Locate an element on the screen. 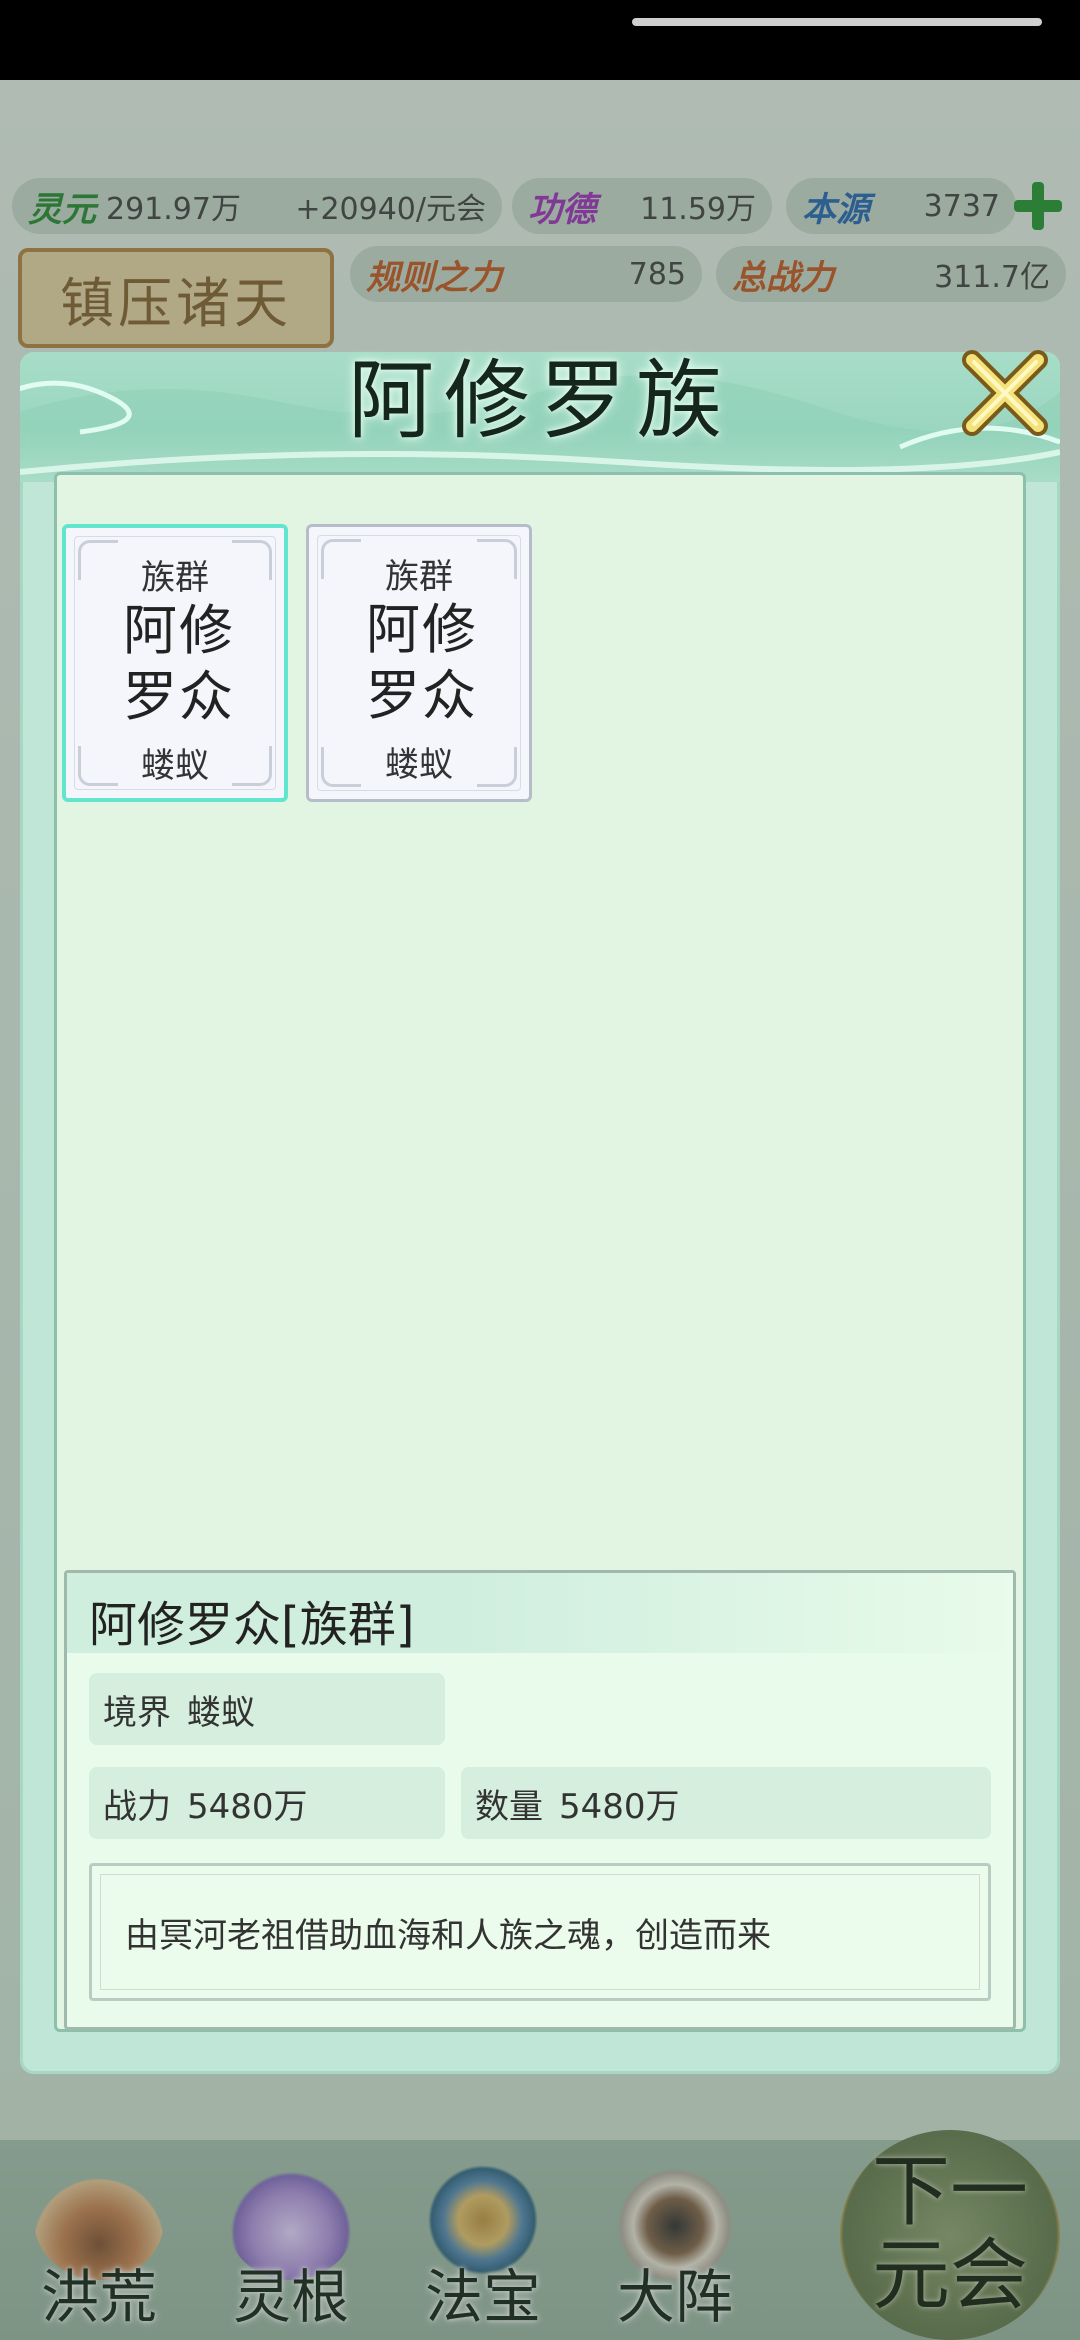  power-value: 5480万 is located at coordinates (247, 1806).